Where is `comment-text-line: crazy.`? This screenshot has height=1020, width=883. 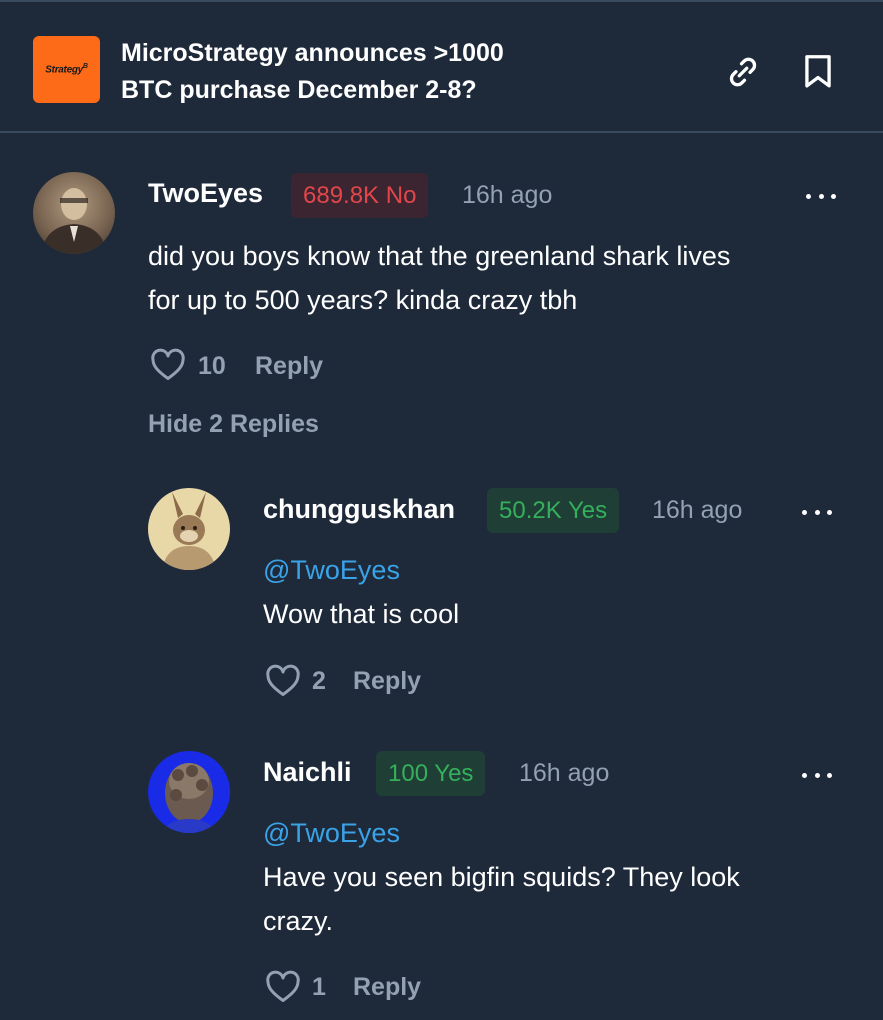
comment-text-line: crazy. is located at coordinates (298, 921).